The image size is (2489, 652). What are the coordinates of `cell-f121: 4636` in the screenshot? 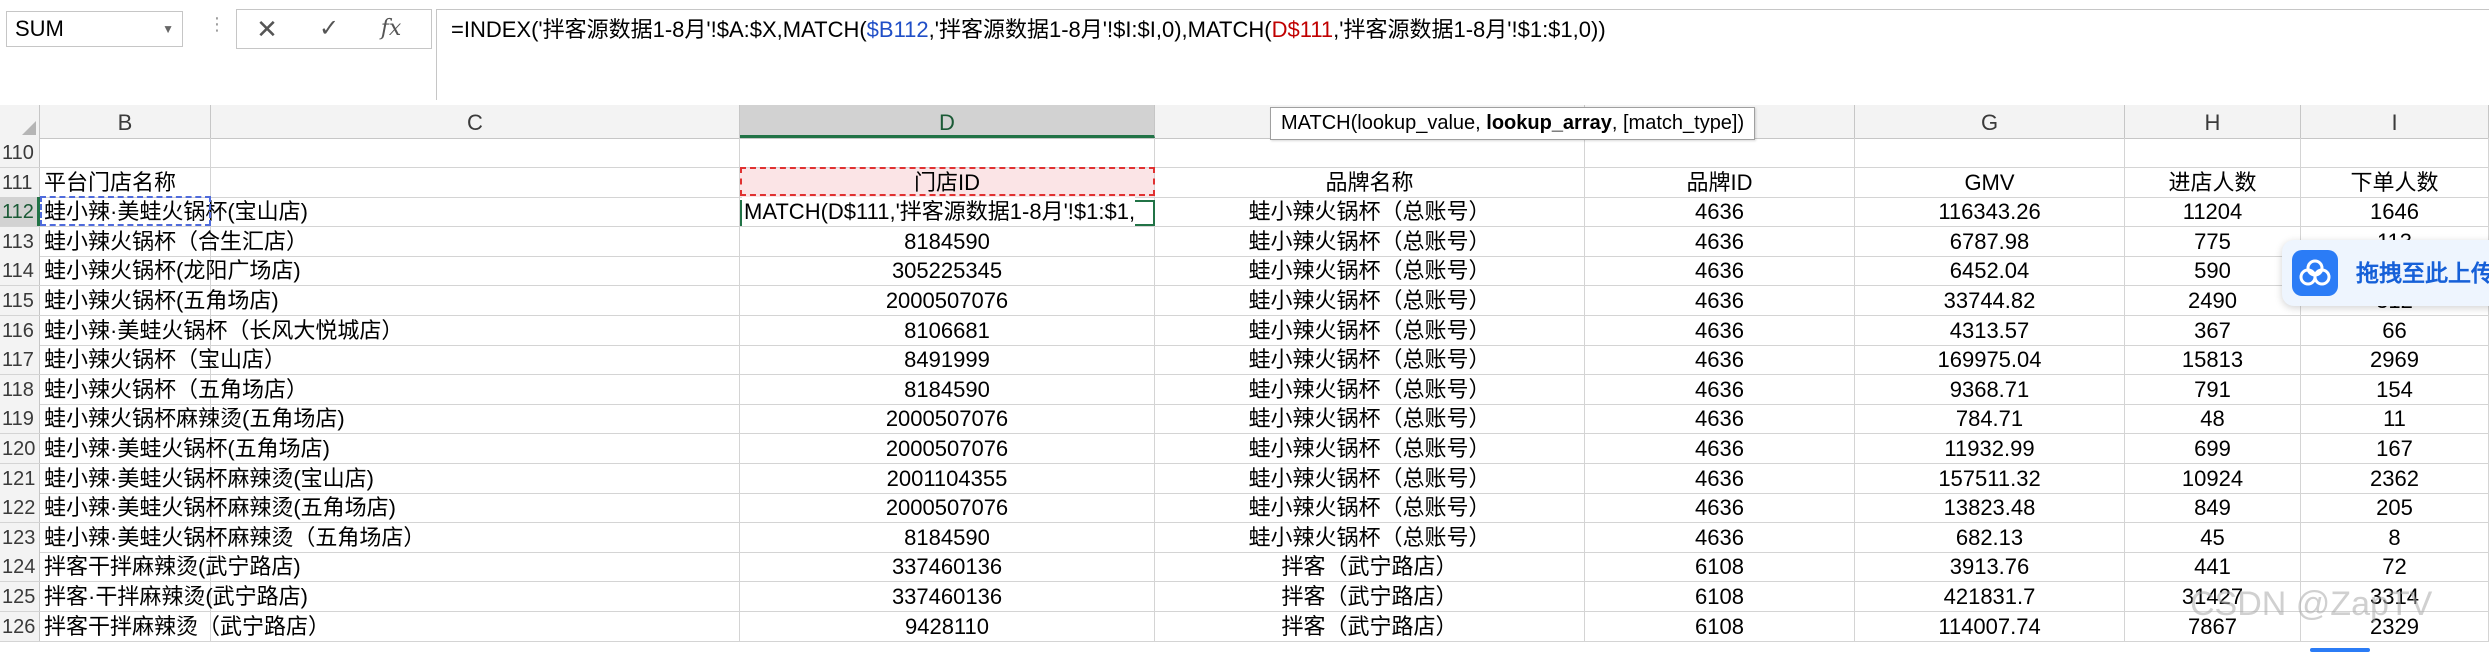 It's located at (1720, 478).